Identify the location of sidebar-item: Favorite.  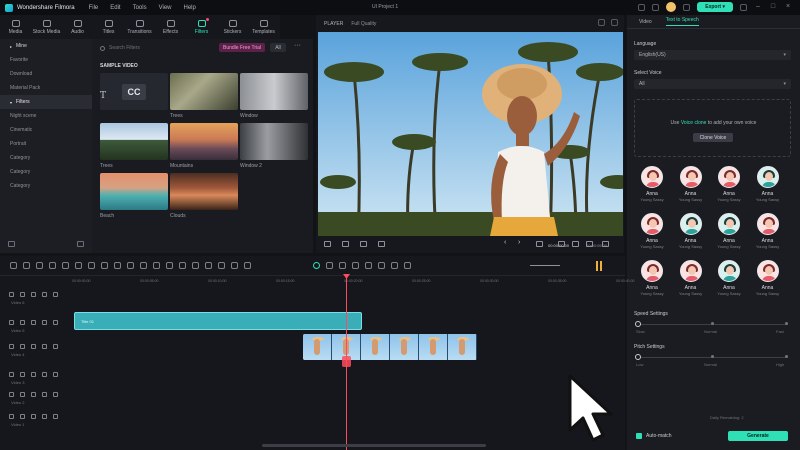
(46, 60).